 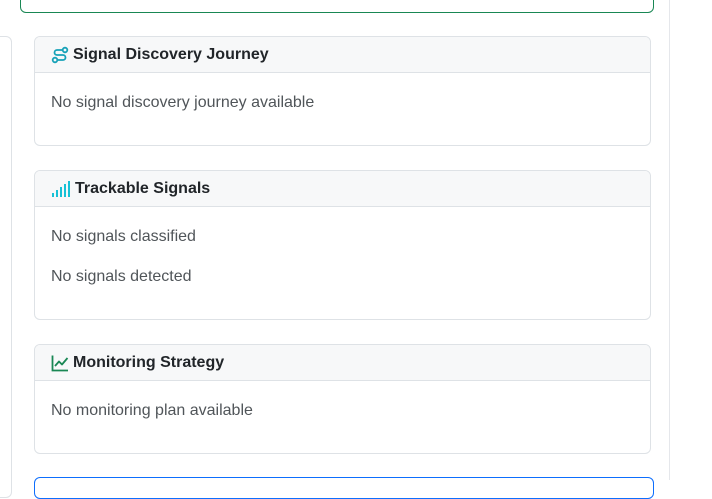 What do you see at coordinates (143, 188) in the screenshot?
I see `card-title: Trackable Signals` at bounding box center [143, 188].